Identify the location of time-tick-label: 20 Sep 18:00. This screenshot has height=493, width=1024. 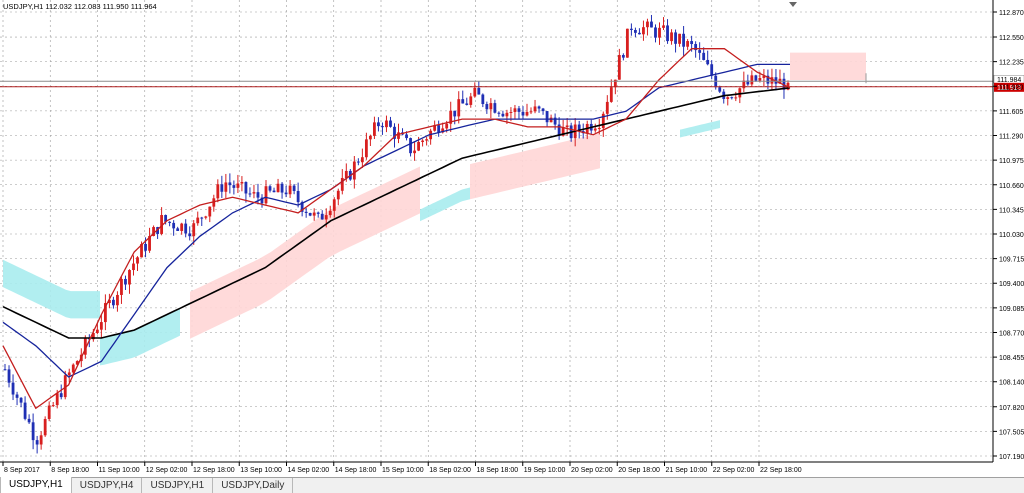
(639, 470).